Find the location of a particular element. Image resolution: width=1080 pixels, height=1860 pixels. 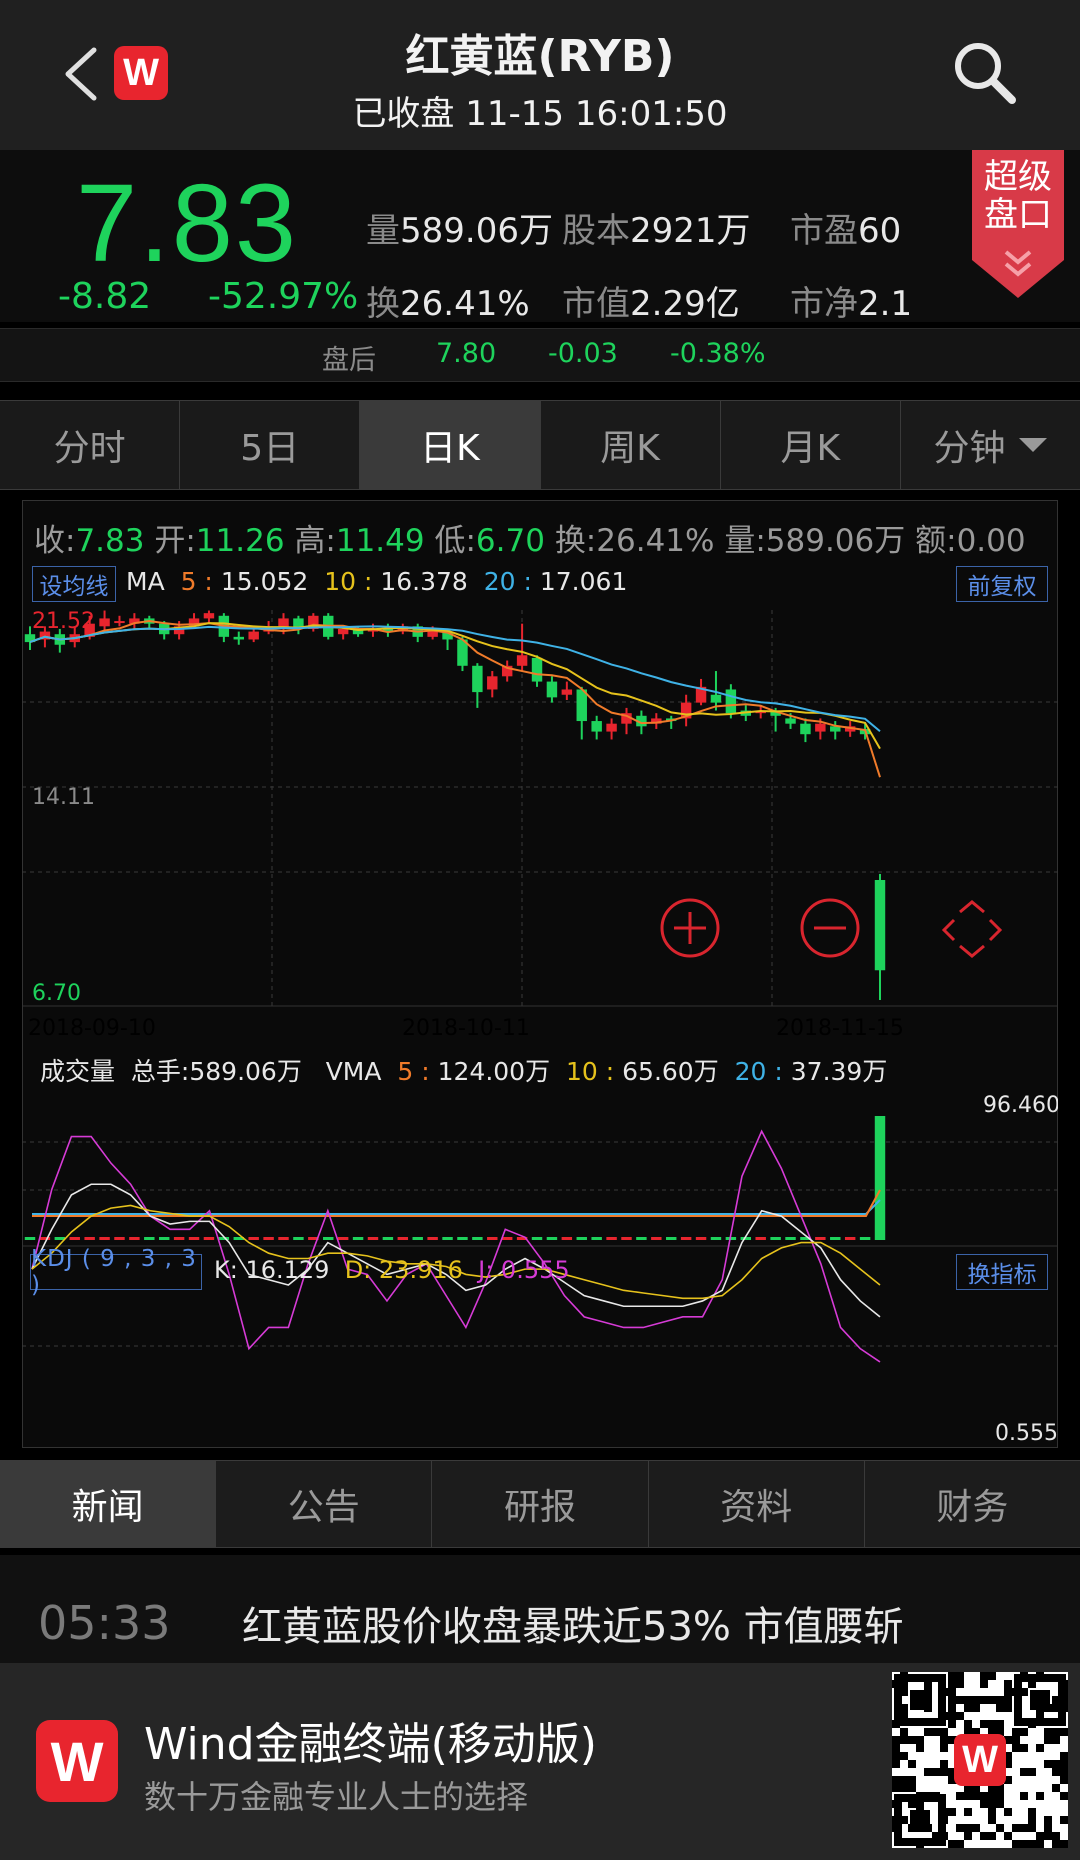

tab-announcements: 公告 is located at coordinates (324, 1504).